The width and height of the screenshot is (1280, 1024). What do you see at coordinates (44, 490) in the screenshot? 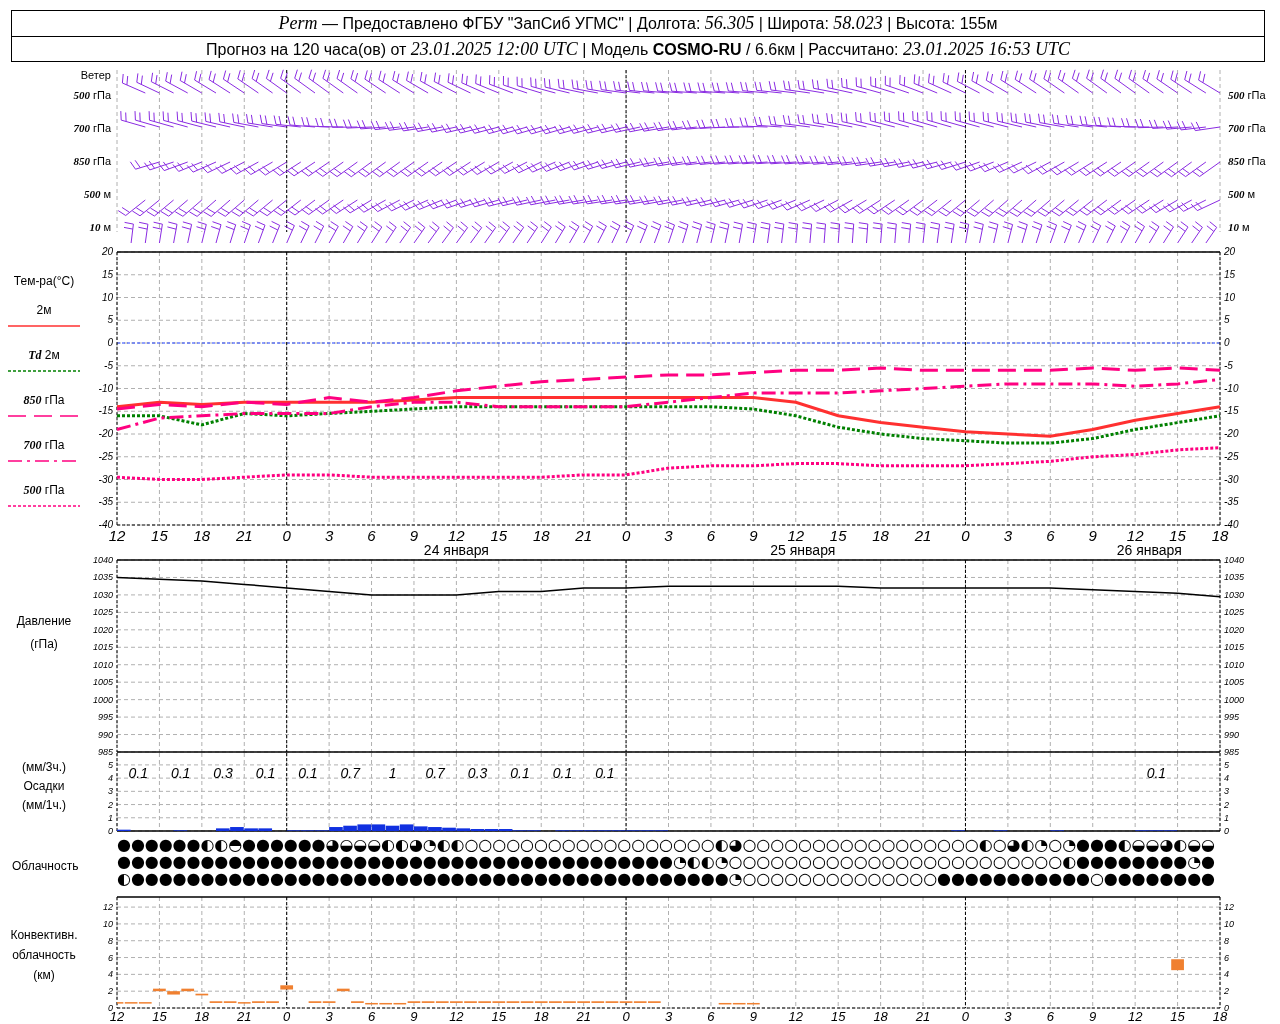
I see `legend-label: 500 гПа` at bounding box center [44, 490].